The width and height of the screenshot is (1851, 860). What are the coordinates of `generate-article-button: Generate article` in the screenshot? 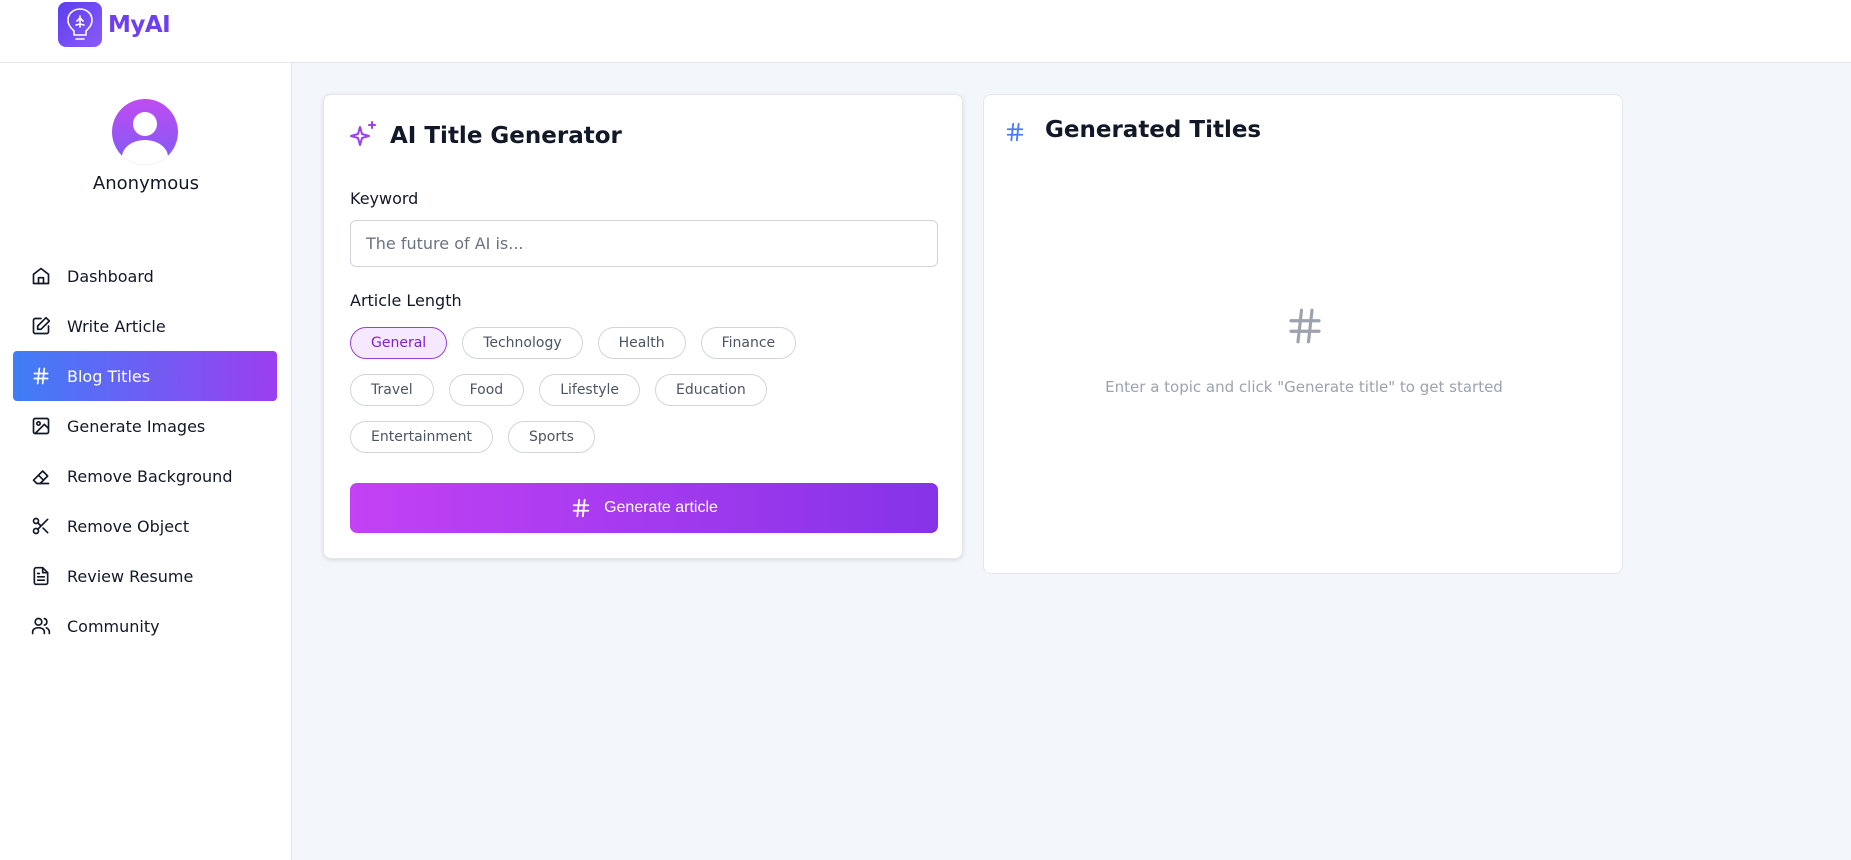 It's located at (644, 508).